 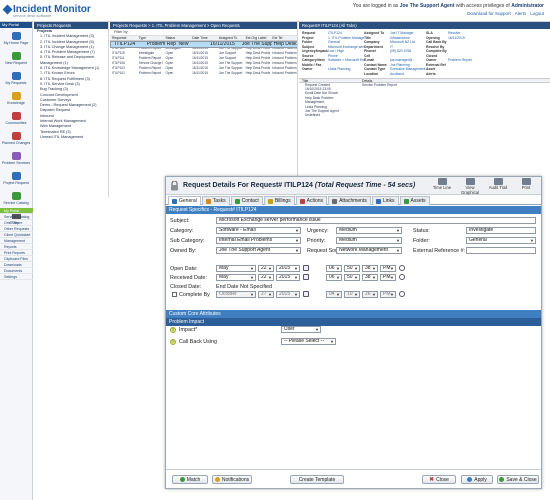 What do you see at coordinates (203, 38) in the screenshot?
I see `list-column-header: Date Time` at bounding box center [203, 38].